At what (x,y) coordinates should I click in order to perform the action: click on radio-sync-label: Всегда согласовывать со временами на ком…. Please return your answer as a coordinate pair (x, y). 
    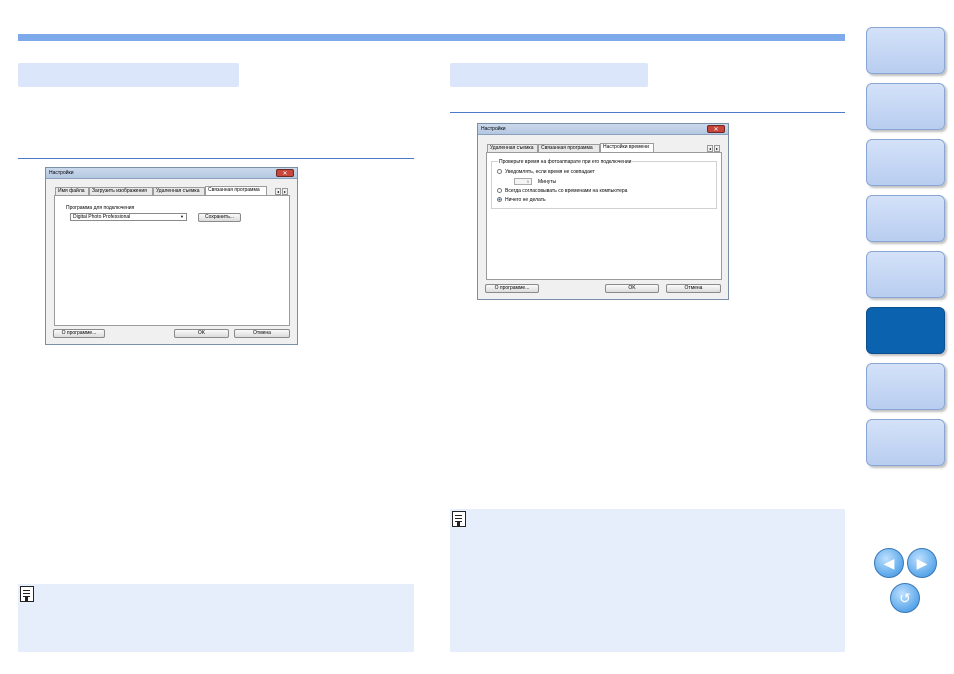
    Looking at the image, I should click on (566, 191).